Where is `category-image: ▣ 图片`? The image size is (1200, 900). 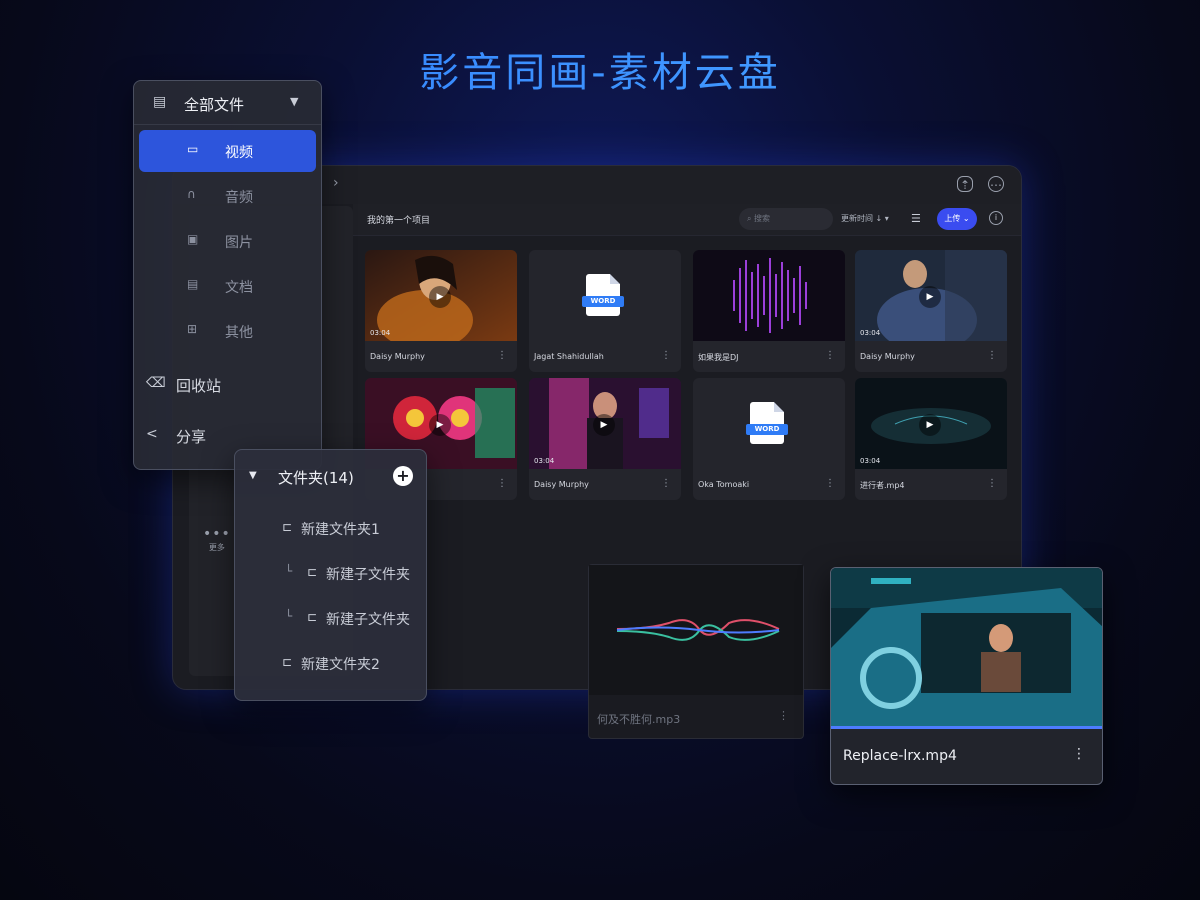
category-image: ▣ 图片 is located at coordinates (227, 241).